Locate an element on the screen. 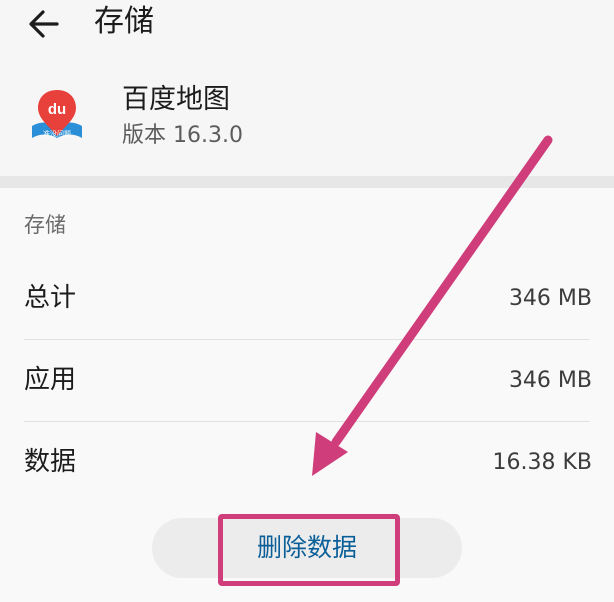 The image size is (614, 602). clear-data-label: 删除数据 is located at coordinates (306, 547).